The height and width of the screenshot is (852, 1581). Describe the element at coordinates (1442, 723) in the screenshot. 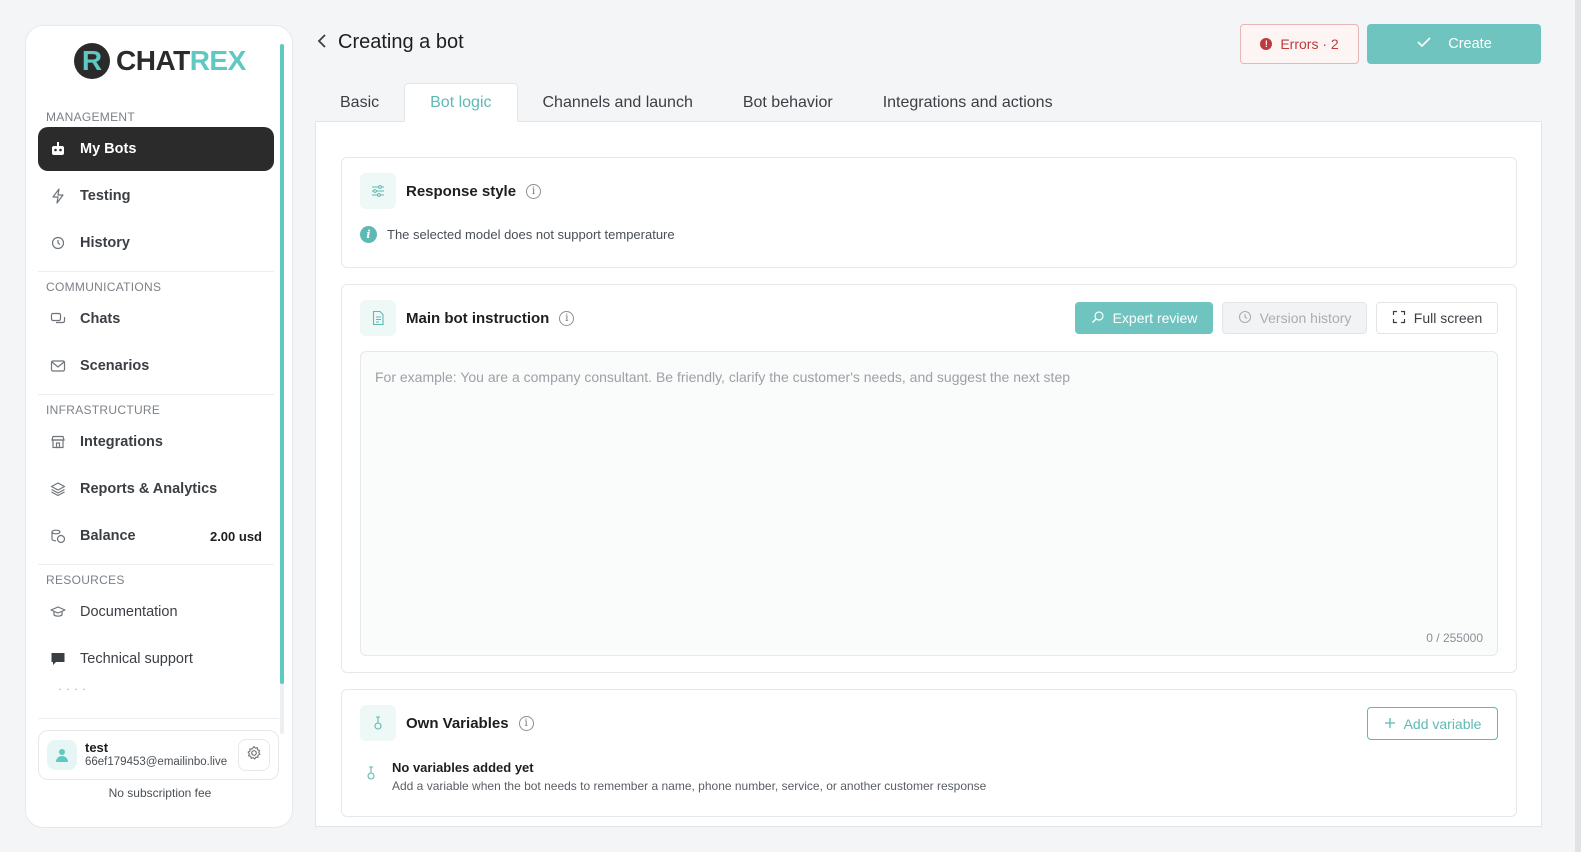

I see `add-variable-label: Add variable` at that location.